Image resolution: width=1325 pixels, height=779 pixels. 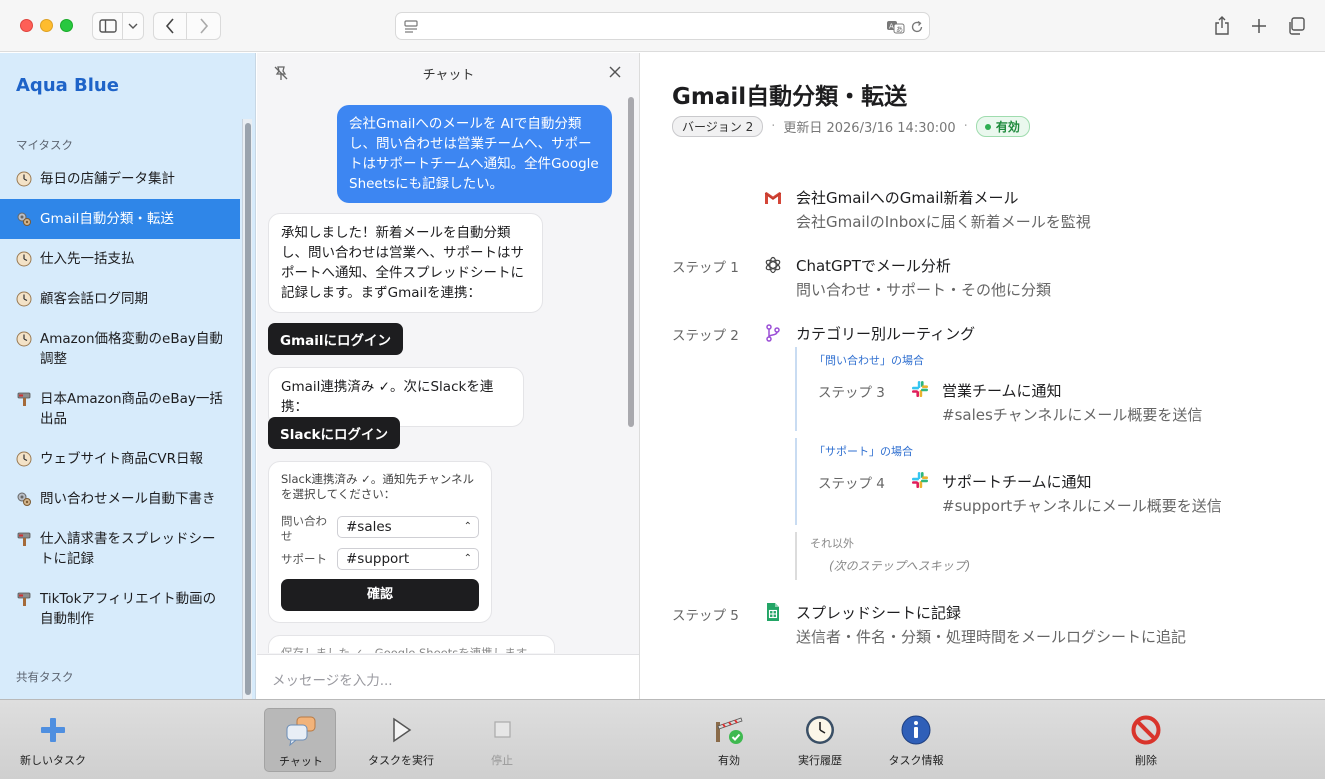 I want to click on delete-label: 削除, so click(x=1146, y=760).